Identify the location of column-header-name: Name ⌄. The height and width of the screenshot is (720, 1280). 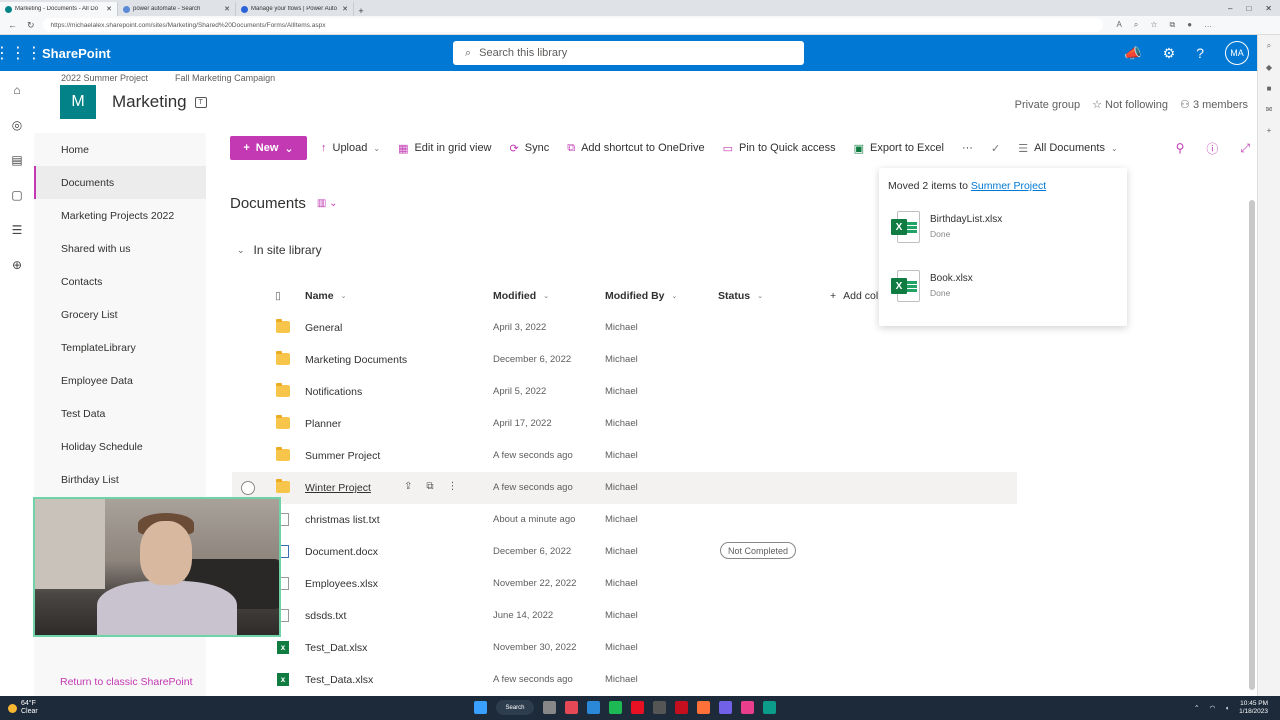
(325, 296).